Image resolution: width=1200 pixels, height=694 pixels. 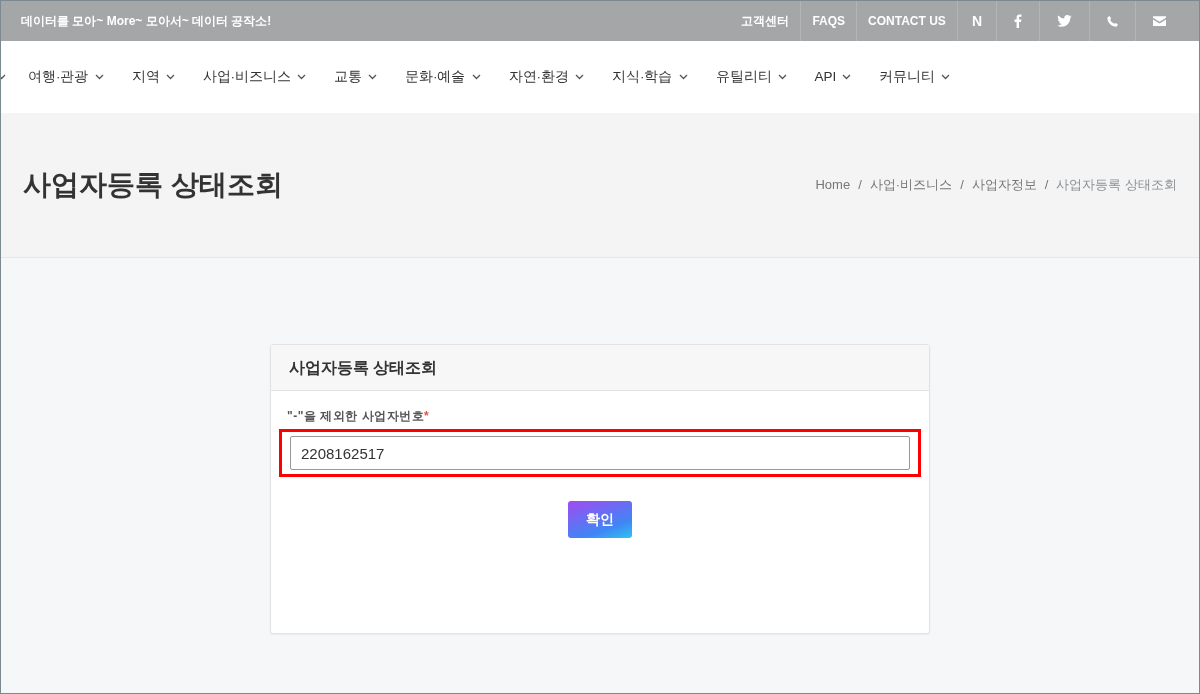 I want to click on confirm-button: 확인, so click(x=600, y=519).